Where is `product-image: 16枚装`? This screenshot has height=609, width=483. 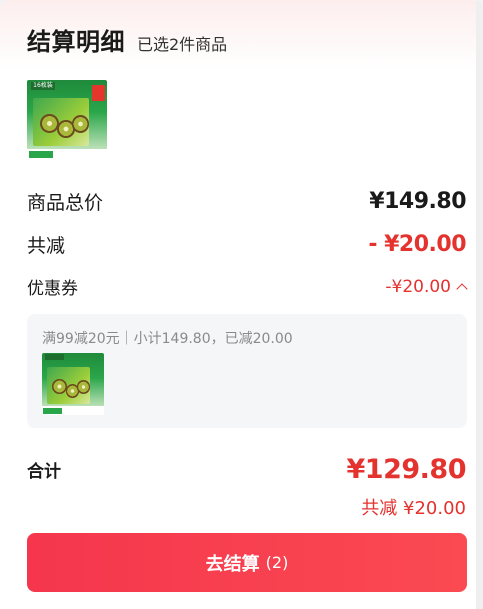 product-image: 16枚装 is located at coordinates (67, 120).